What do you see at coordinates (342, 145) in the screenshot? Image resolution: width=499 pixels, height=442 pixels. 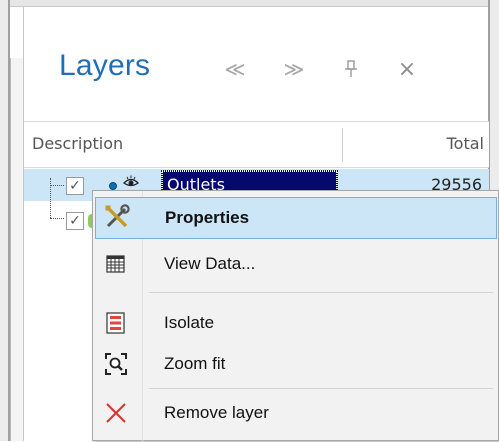 I see `column-separator` at bounding box center [342, 145].